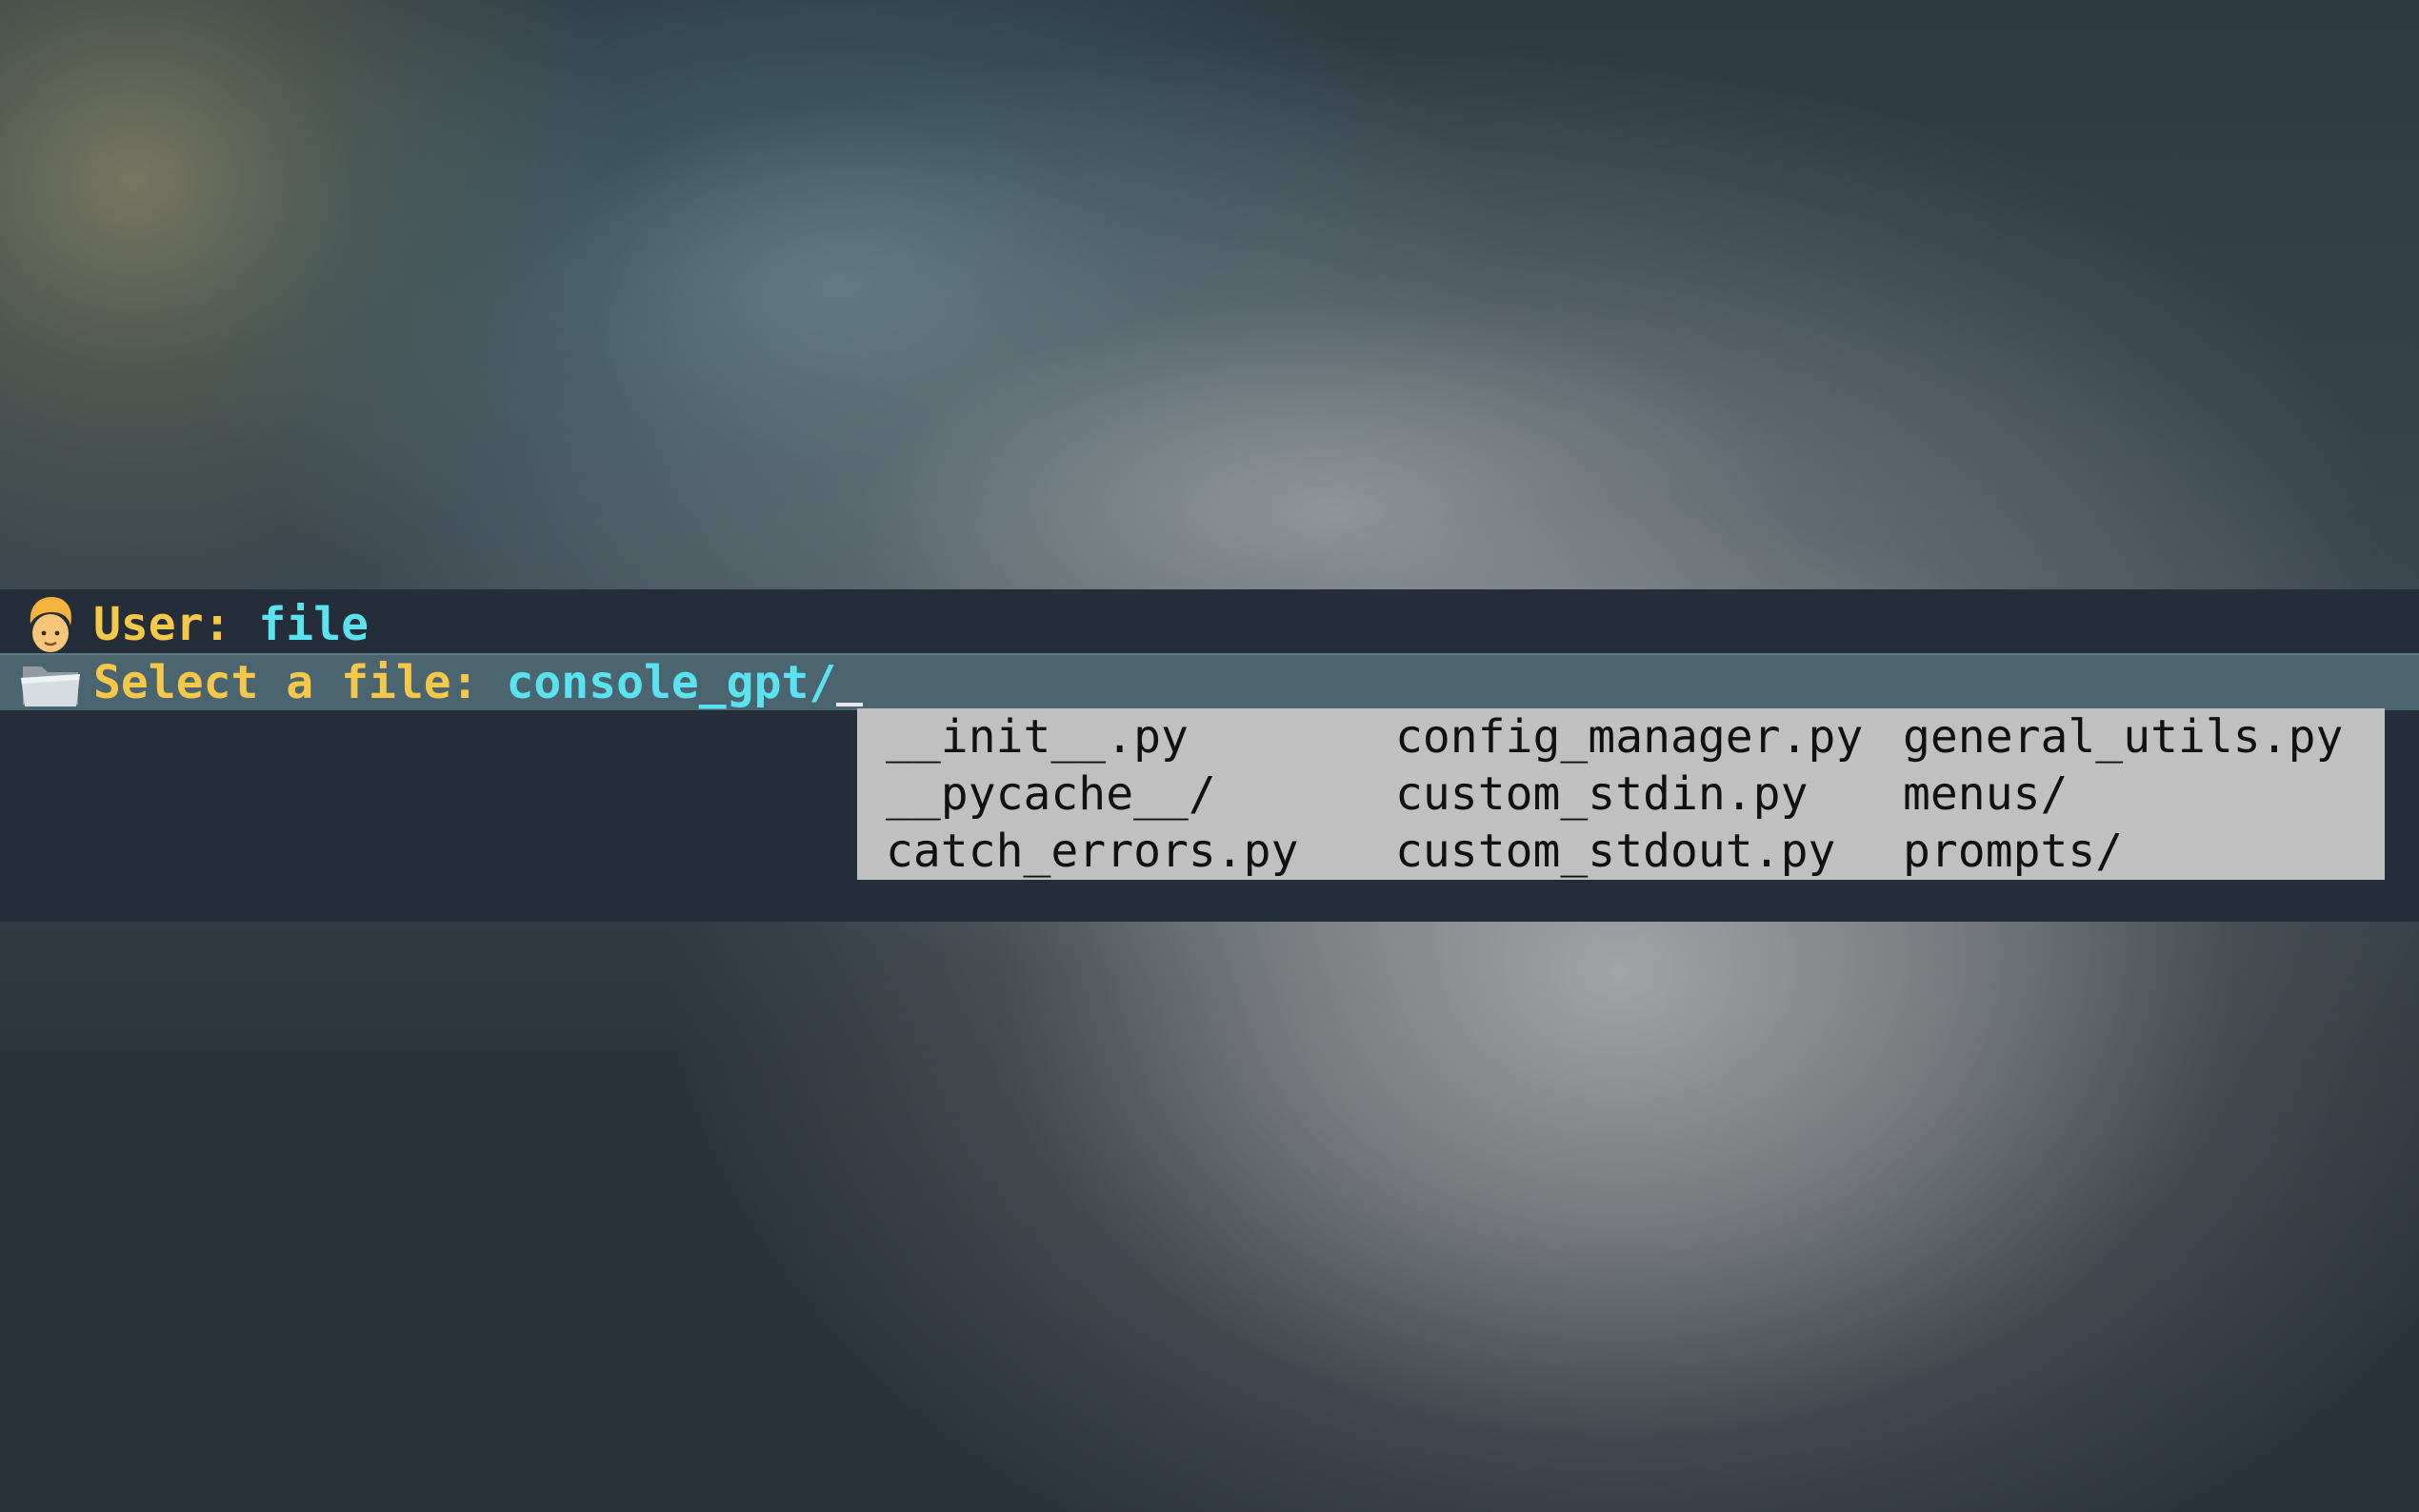 Image resolution: width=2419 pixels, height=1512 pixels. Describe the element at coordinates (1986, 794) in the screenshot. I see `completion-item: menus/` at that location.